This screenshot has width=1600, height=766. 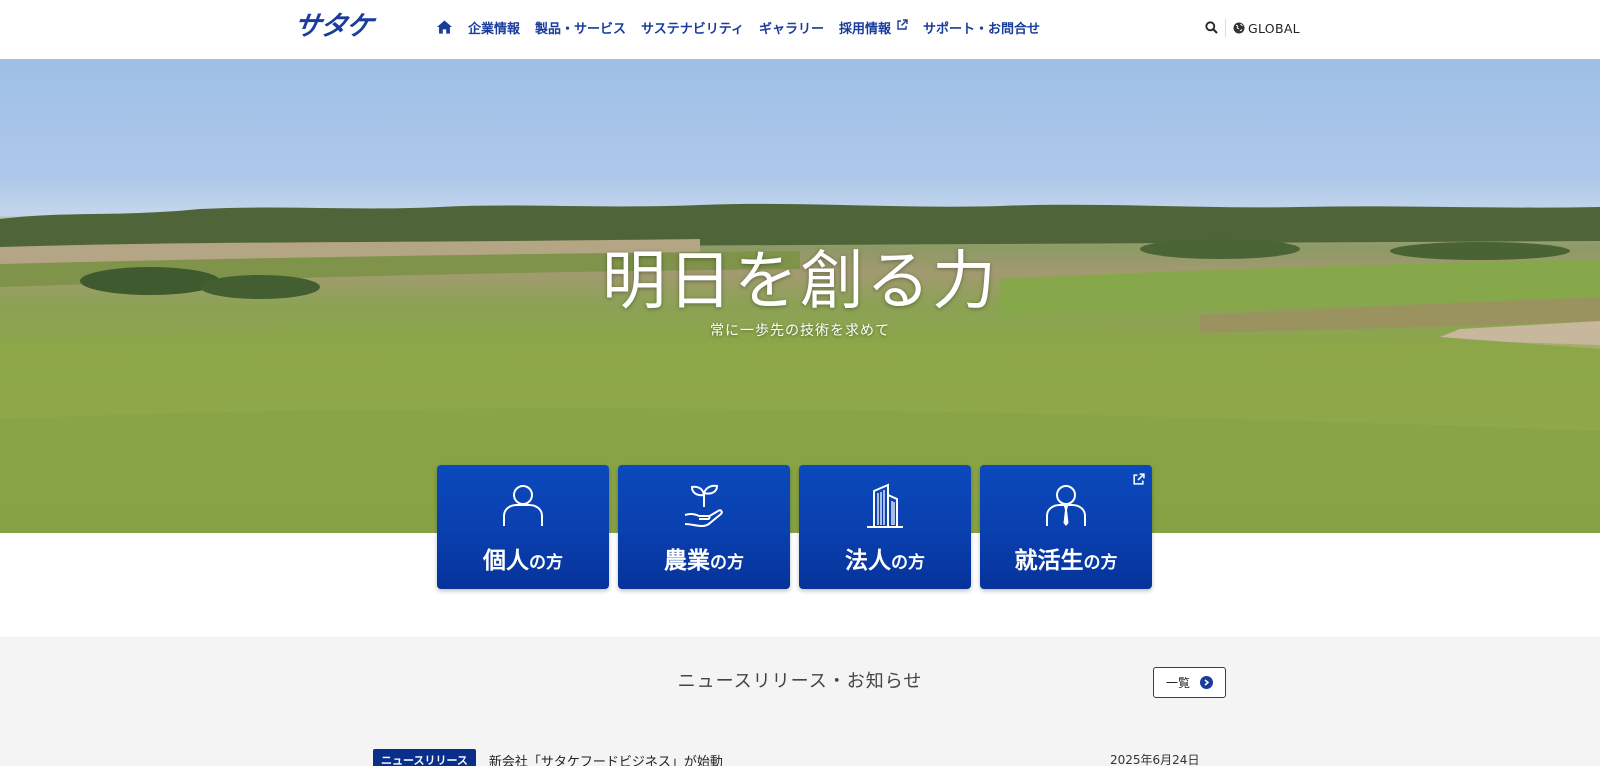 What do you see at coordinates (885, 561) in the screenshot?
I see `card-label: 法人の方` at bounding box center [885, 561].